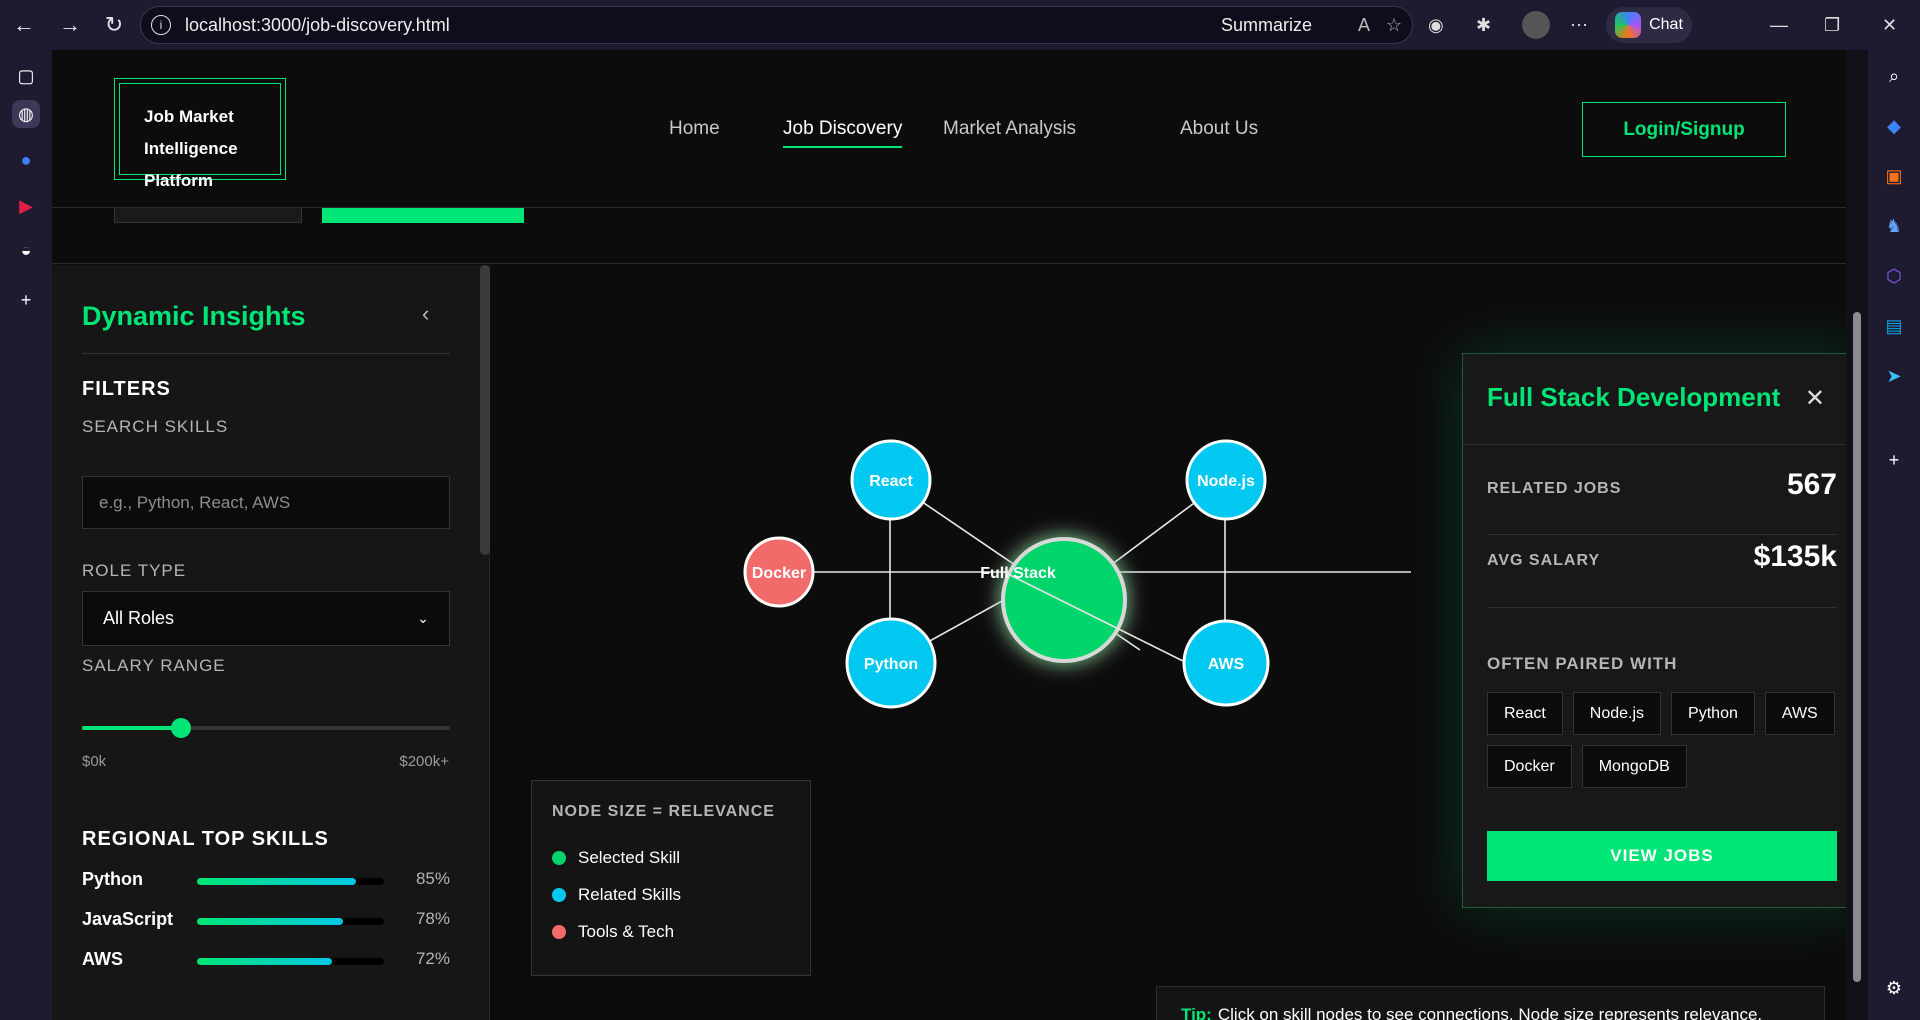 The image size is (1920, 1020). I want to click on role-type-select: All Roles ⌄, so click(266, 618).